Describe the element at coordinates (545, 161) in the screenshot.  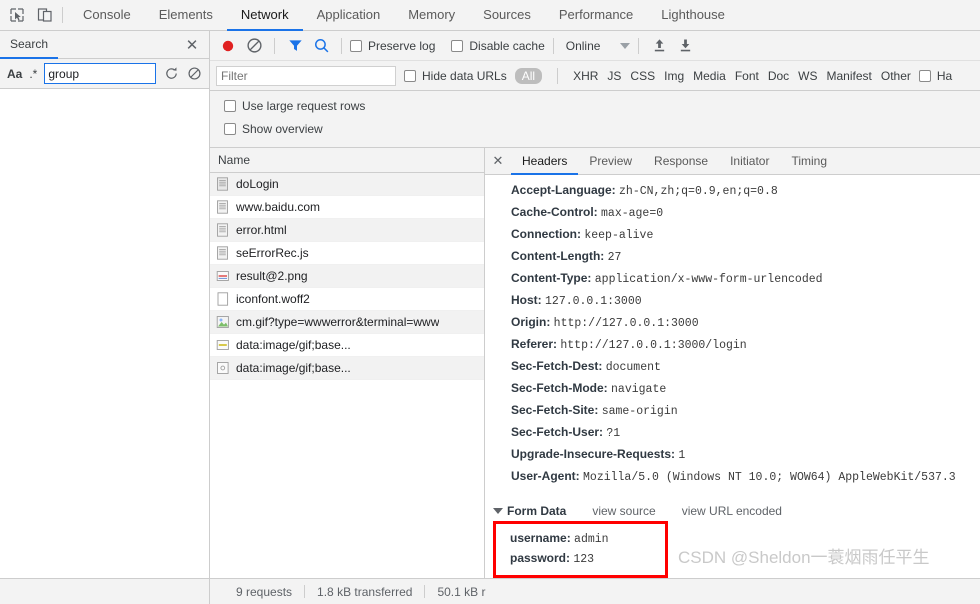
I see `tab-headers: Headers` at that location.